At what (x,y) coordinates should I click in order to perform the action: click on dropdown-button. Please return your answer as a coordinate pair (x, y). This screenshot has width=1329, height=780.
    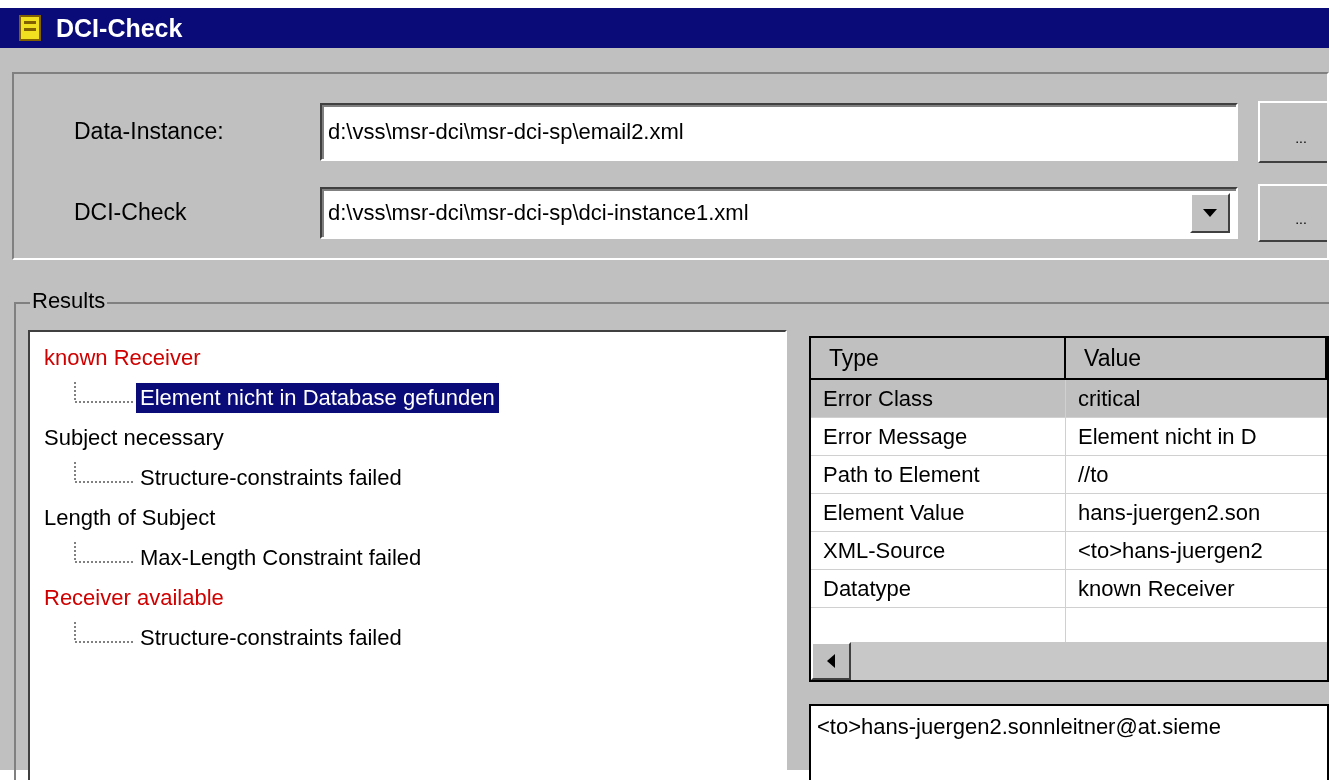
    Looking at the image, I should click on (1210, 212).